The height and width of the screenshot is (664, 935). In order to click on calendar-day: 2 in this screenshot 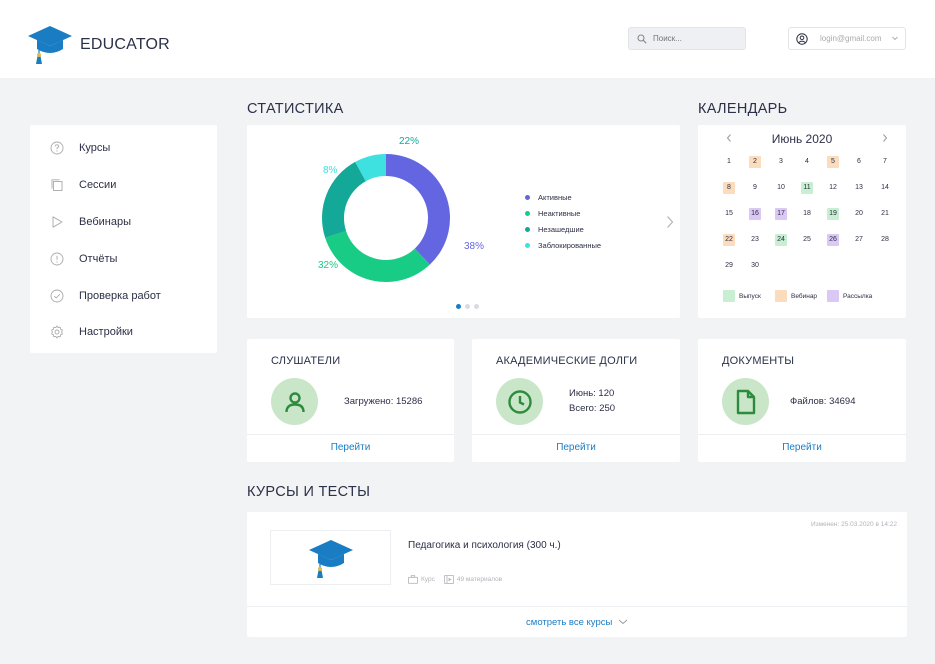, I will do `click(755, 162)`.